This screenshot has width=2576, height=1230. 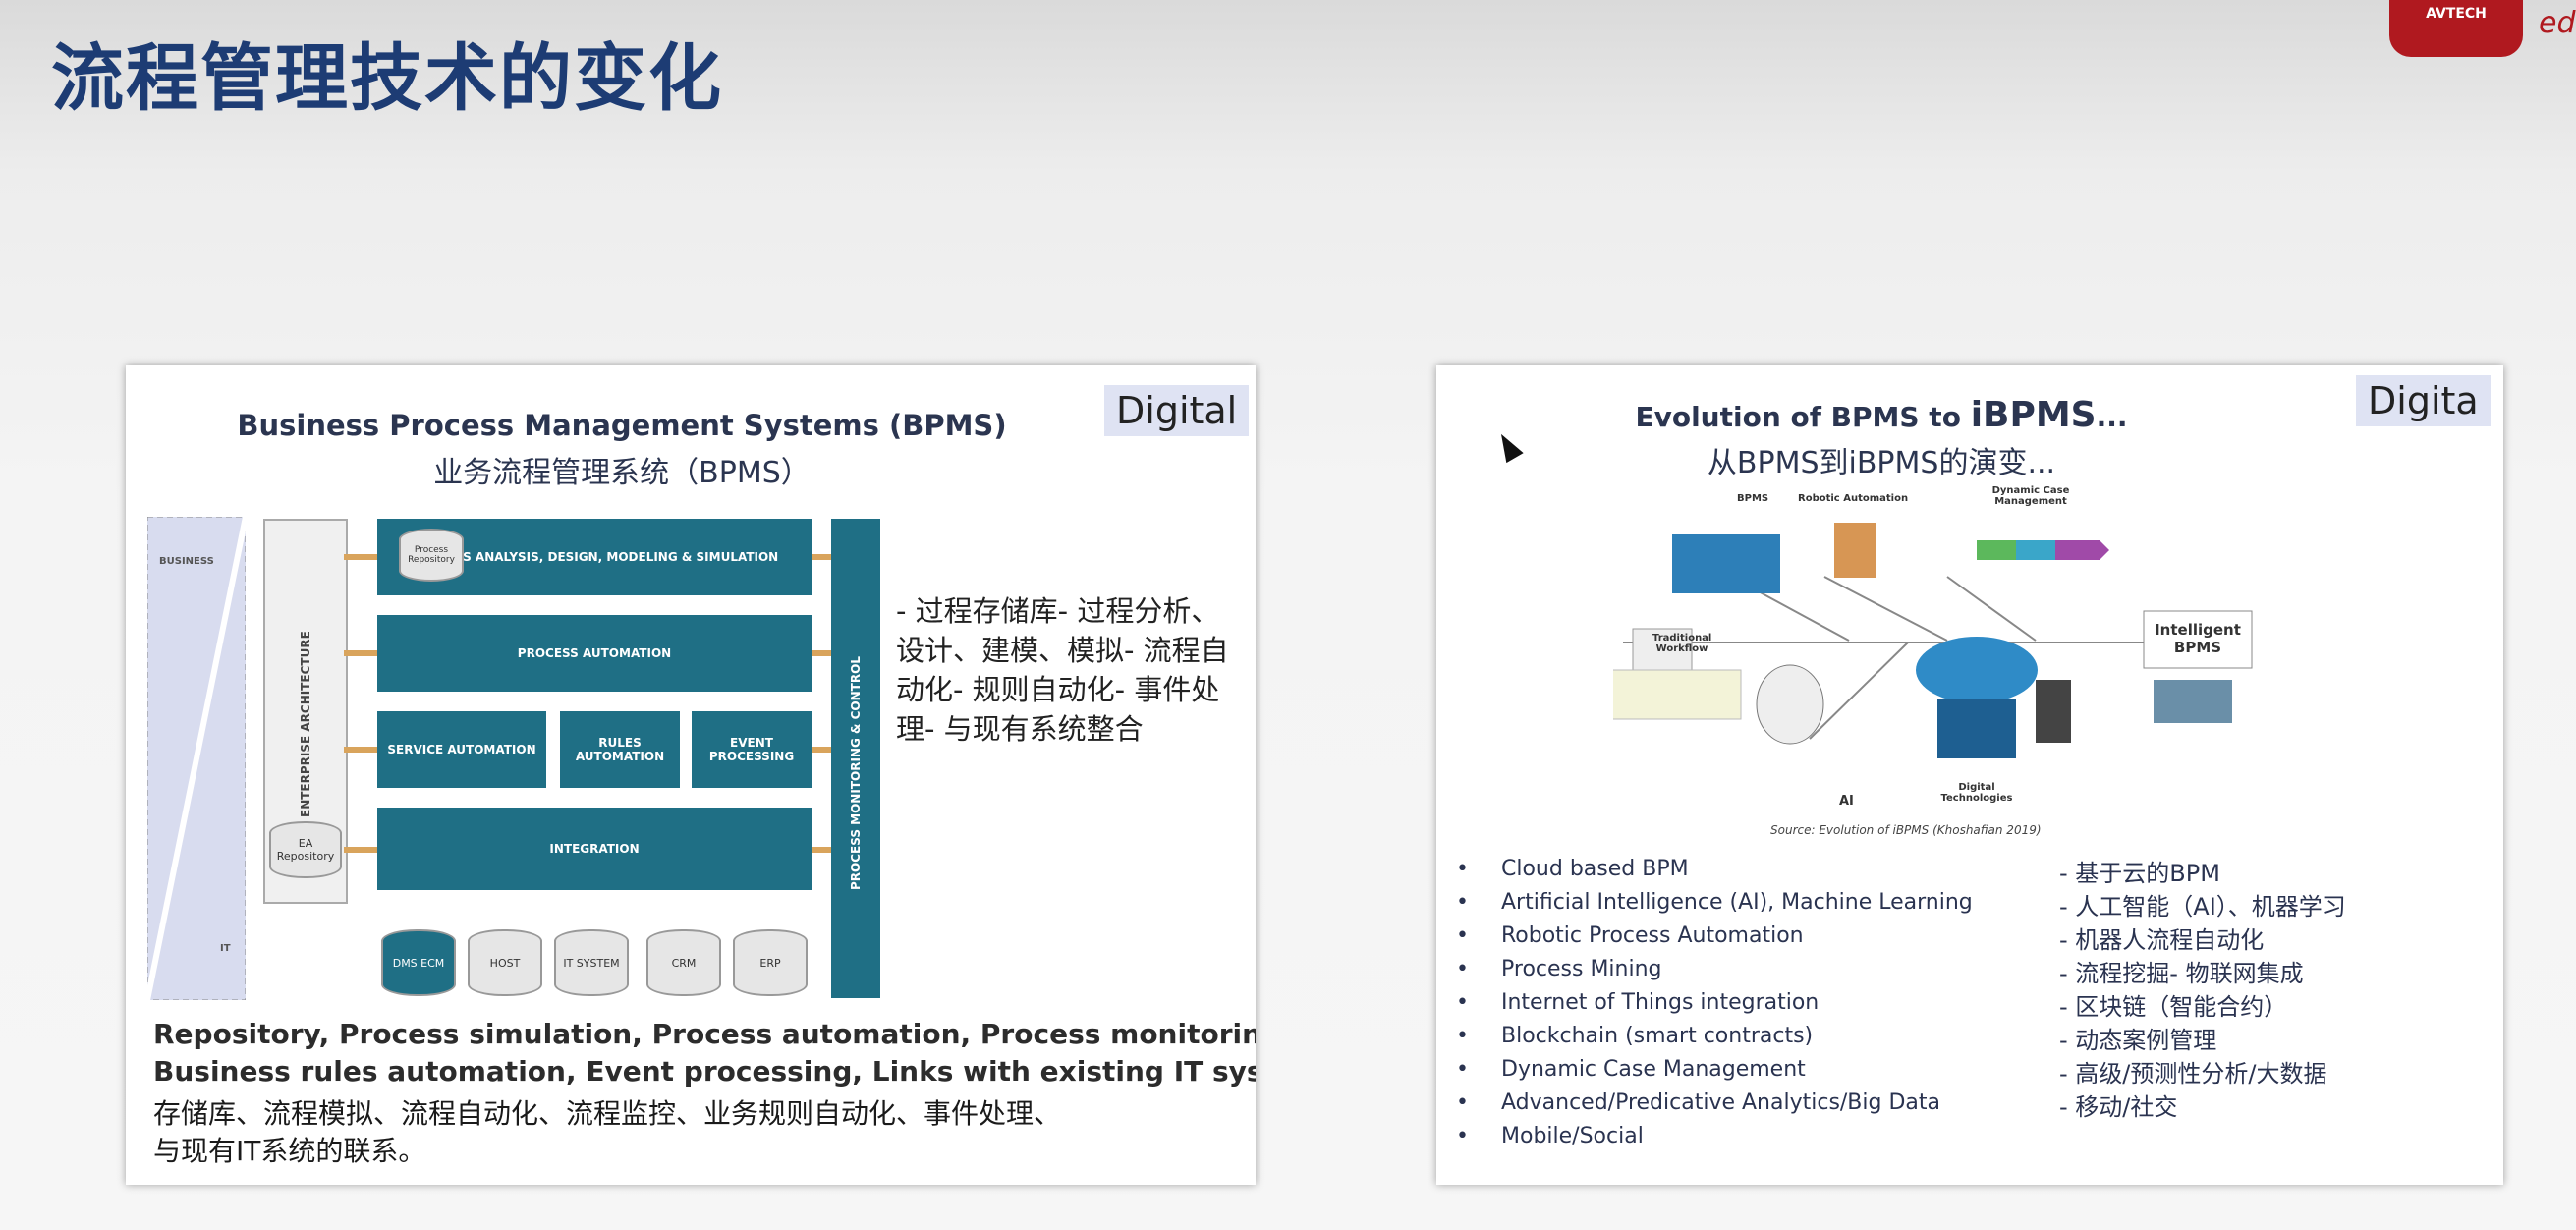 What do you see at coordinates (1714, 969) in the screenshot?
I see `list-item: • Process Mining` at bounding box center [1714, 969].